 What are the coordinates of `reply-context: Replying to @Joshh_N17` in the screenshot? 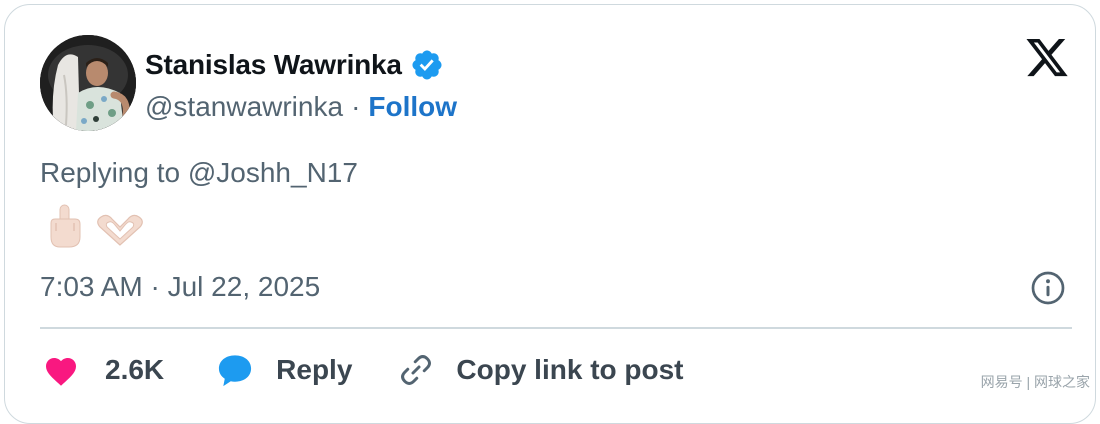 It's located at (199, 173).